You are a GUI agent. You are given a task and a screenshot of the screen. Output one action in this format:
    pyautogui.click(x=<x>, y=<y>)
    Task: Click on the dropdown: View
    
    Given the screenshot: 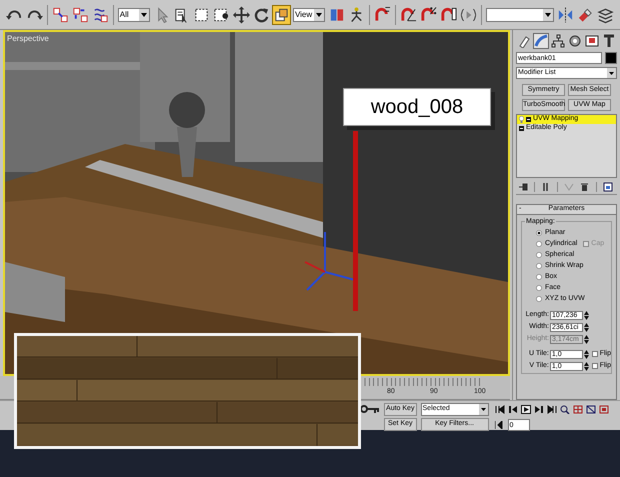 What is the action you would take?
    pyautogui.click(x=309, y=15)
    